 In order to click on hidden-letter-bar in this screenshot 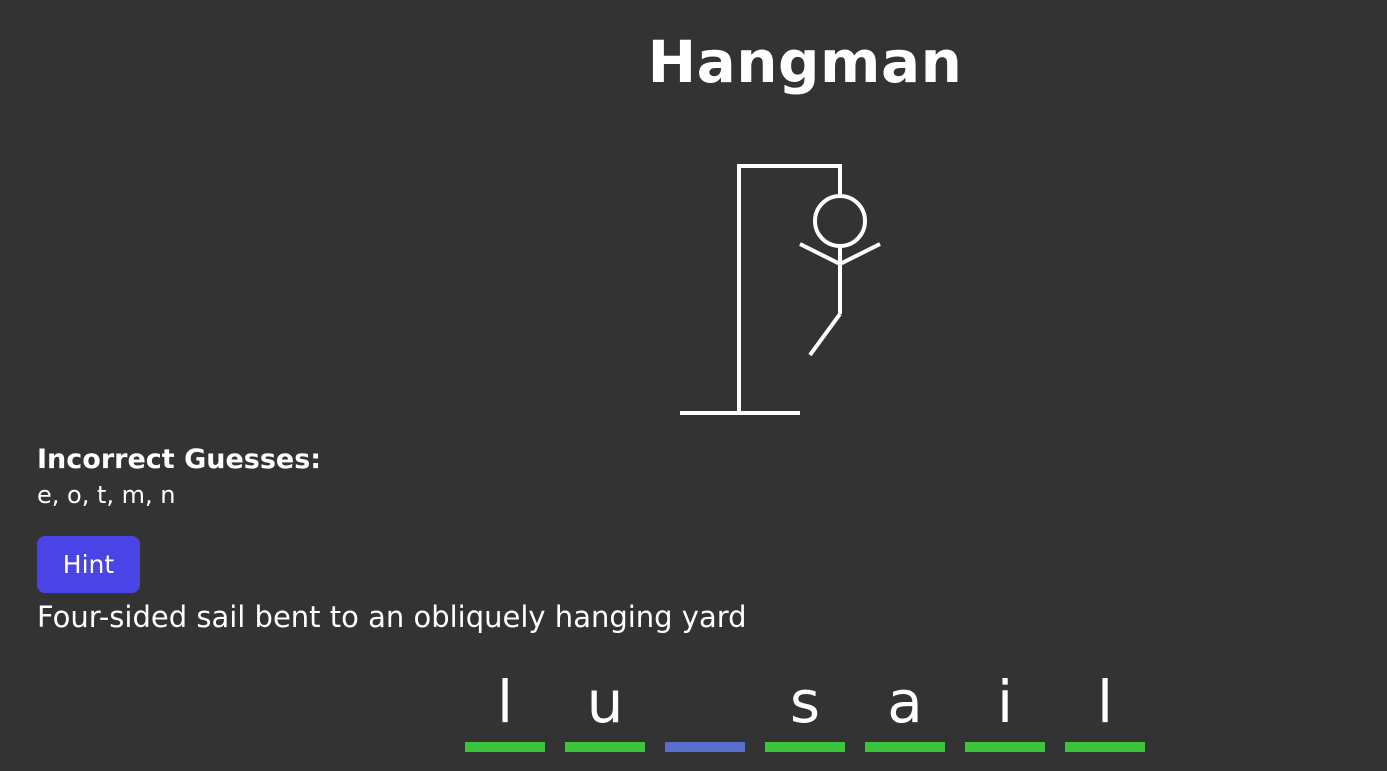, I will do `click(705, 747)`.